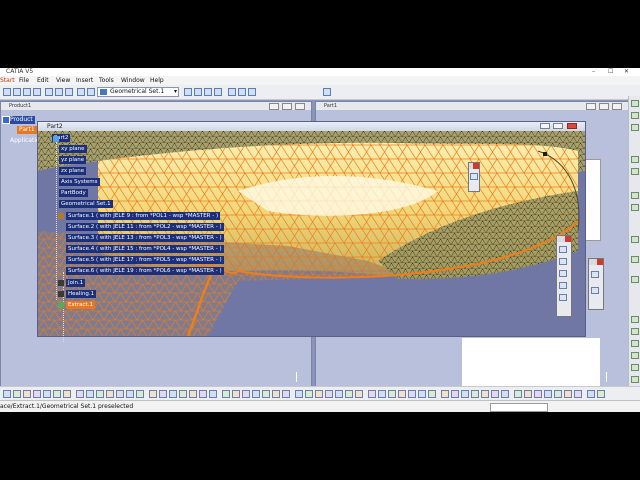  Describe the element at coordinates (43, 80) in the screenshot. I see `menu-edit: Edit` at that location.